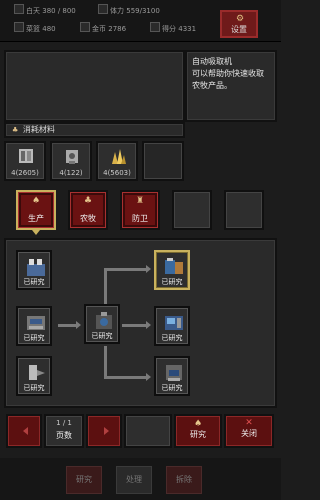  Describe the element at coordinates (36, 232) in the screenshot. I see `active-tab-indicator` at that location.